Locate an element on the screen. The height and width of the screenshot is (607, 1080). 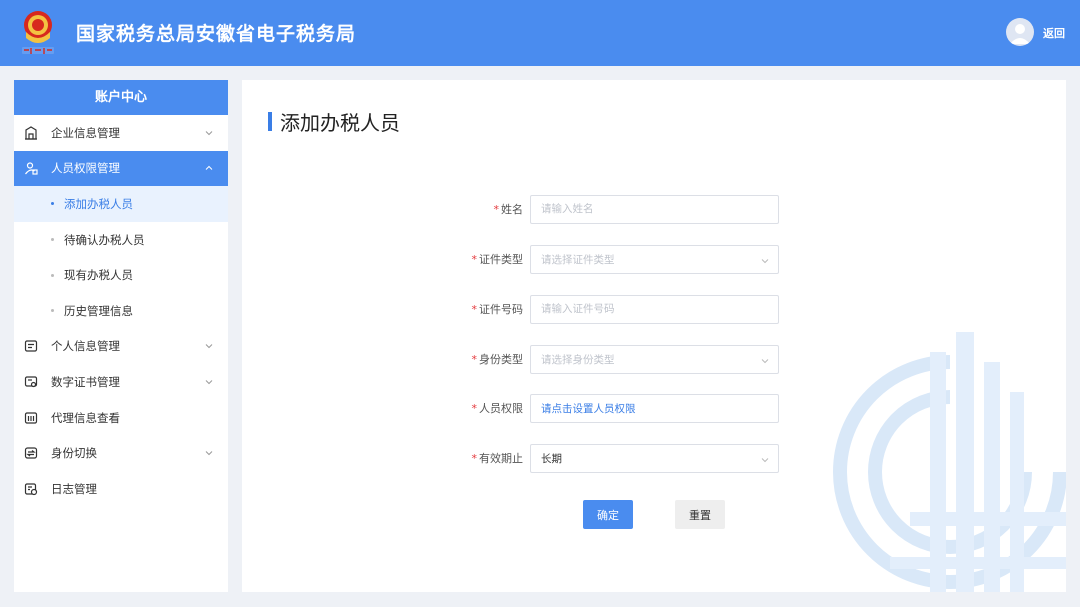
user-lock-icon is located at coordinates (31, 168).